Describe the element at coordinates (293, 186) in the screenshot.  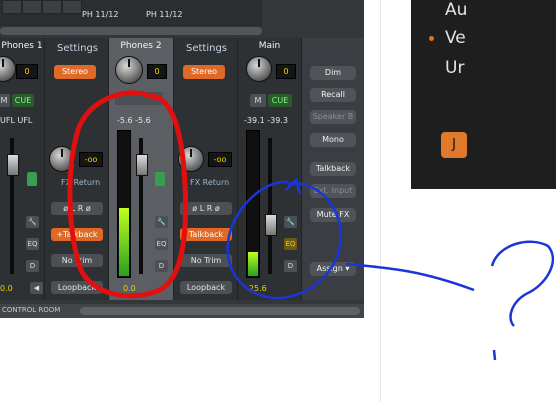
I see `arrow-pointer-annotation` at that location.